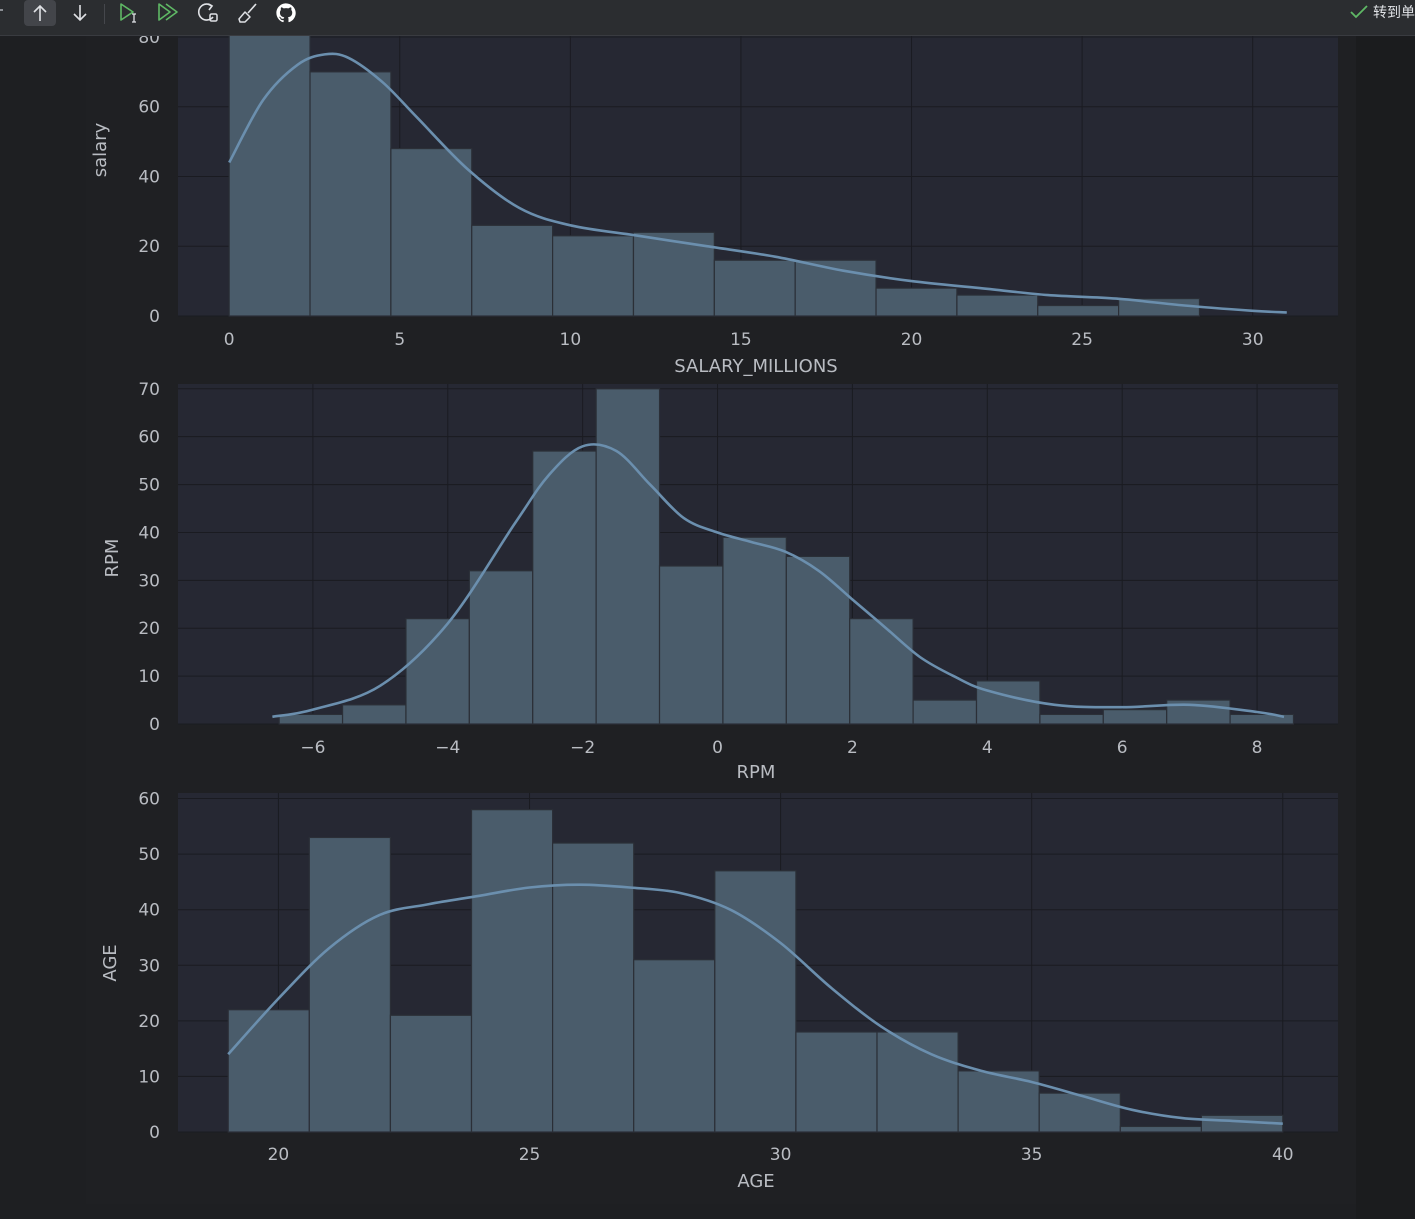 The image size is (1415, 1219). I want to click on x-tick-label: 5, so click(399, 340).